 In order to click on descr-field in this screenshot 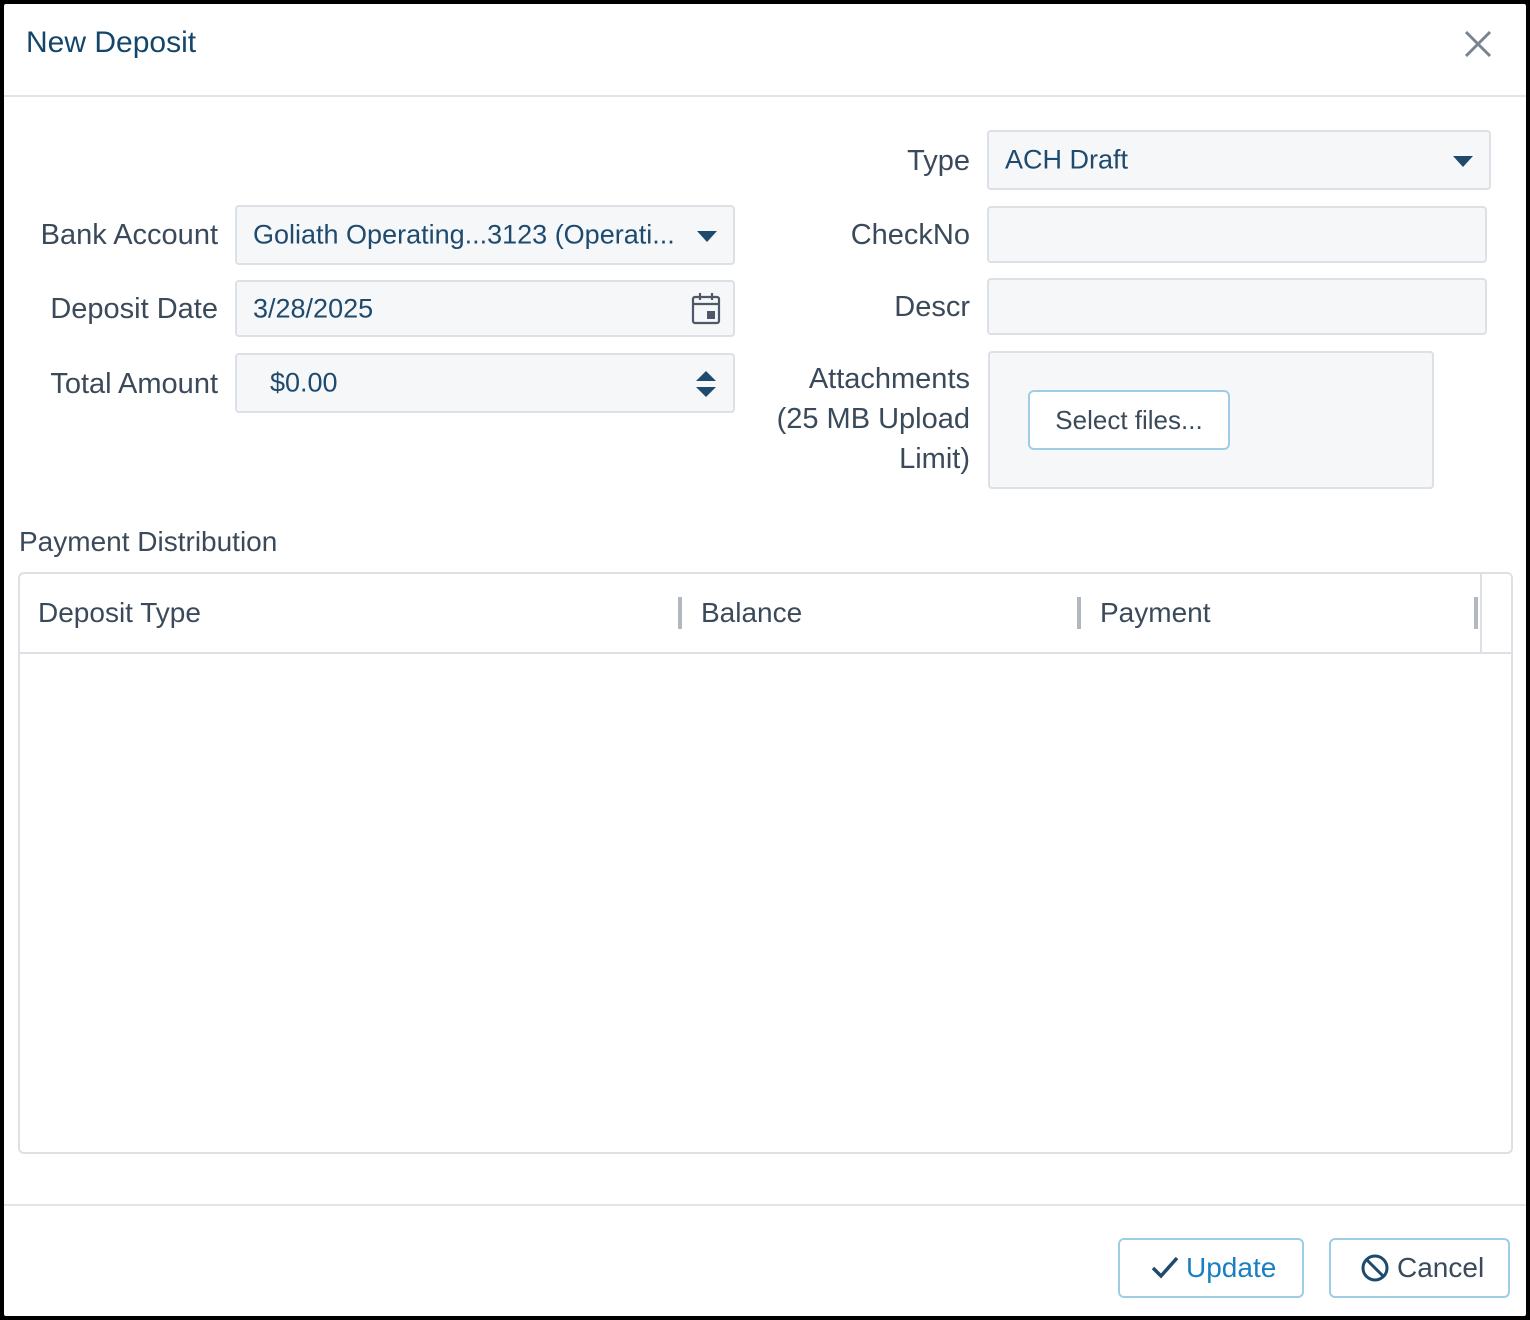, I will do `click(1237, 306)`.